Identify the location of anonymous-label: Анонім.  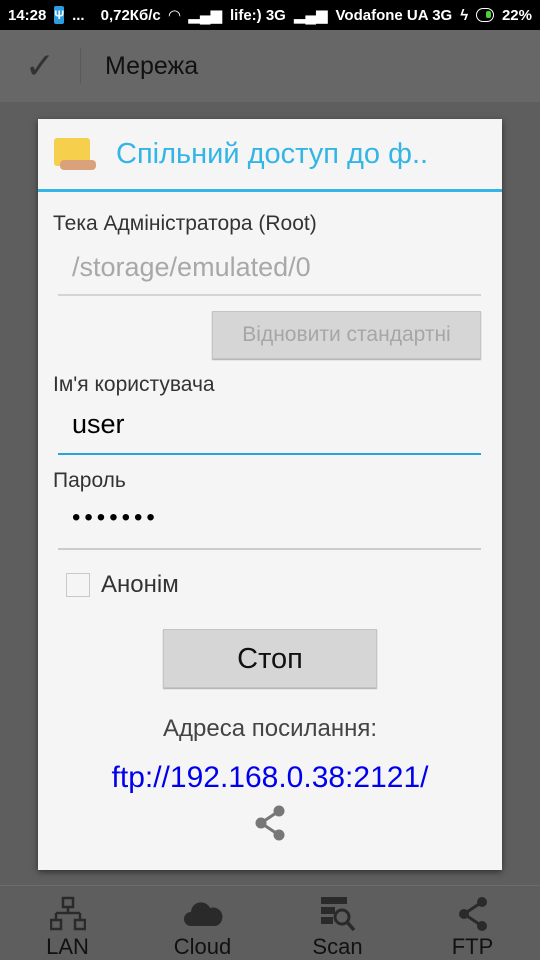
(140, 584).